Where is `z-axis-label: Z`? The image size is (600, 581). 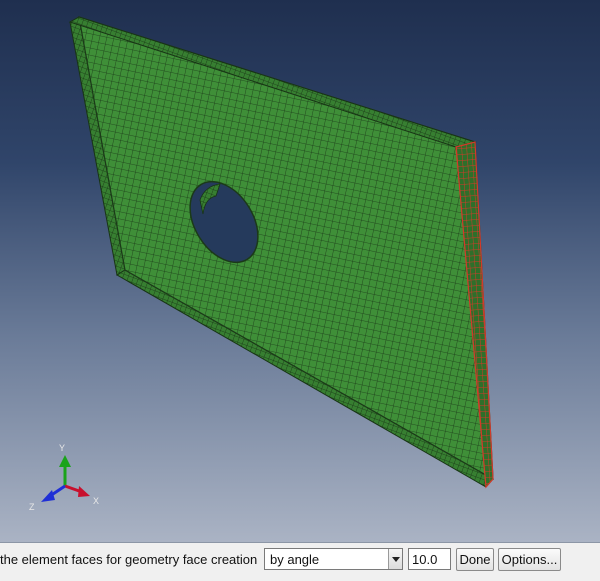
z-axis-label: Z is located at coordinates (32, 507).